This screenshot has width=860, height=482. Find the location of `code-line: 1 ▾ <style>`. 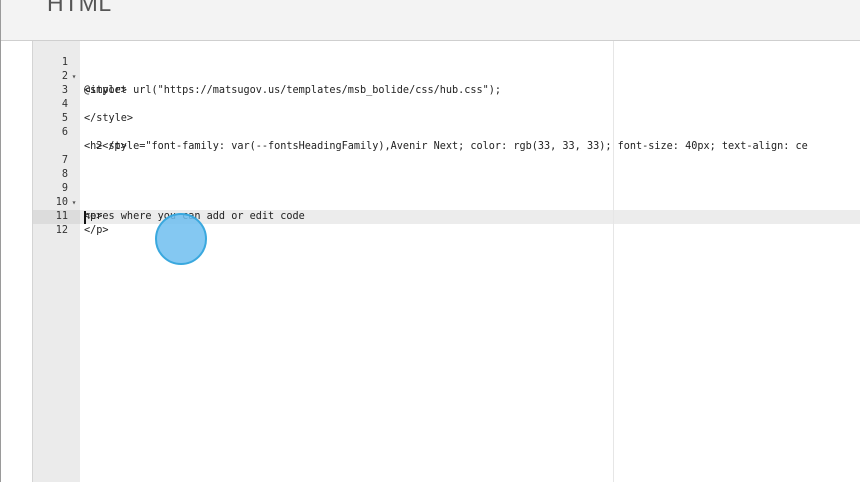

code-line: 1 ▾ <style> is located at coordinates (446, 69).